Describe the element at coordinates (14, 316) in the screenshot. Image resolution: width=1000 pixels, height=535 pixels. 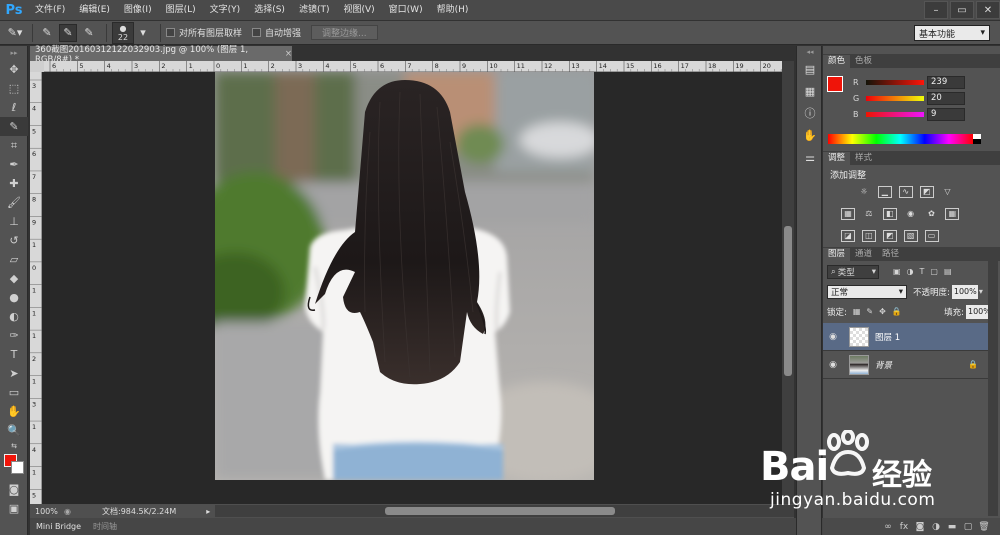
I see `dodge-tool-icon: ◐` at that location.